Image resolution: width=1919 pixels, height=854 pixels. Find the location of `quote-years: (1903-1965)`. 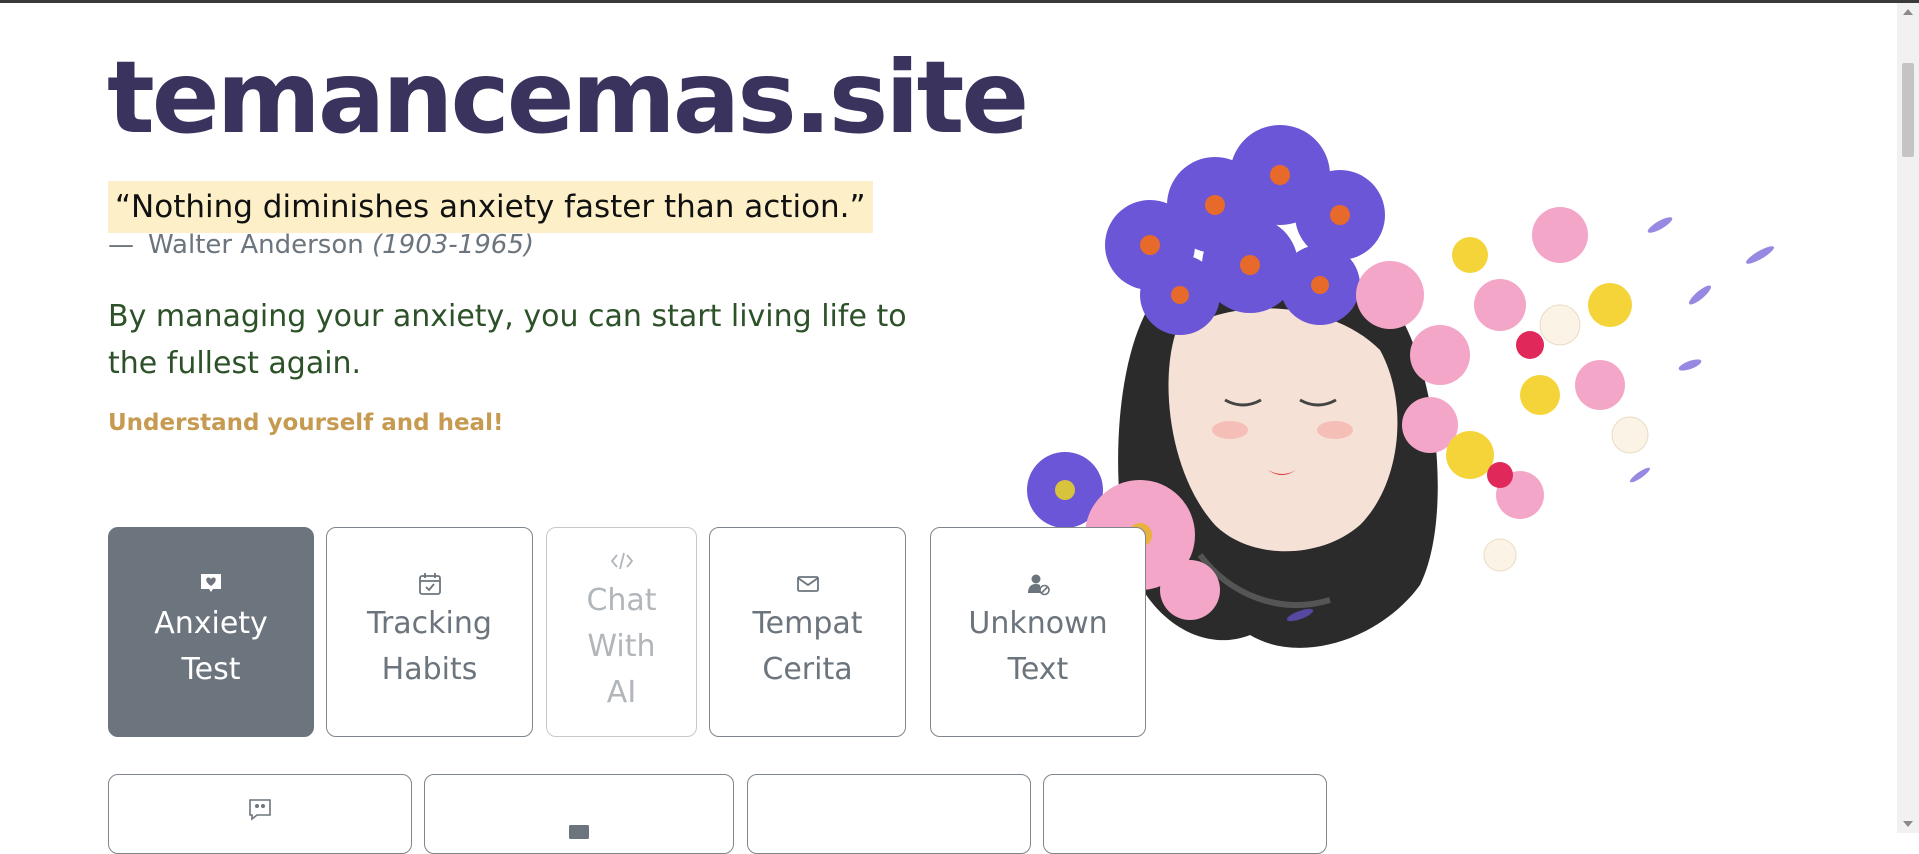

quote-years: (1903-1965) is located at coordinates (453, 245).